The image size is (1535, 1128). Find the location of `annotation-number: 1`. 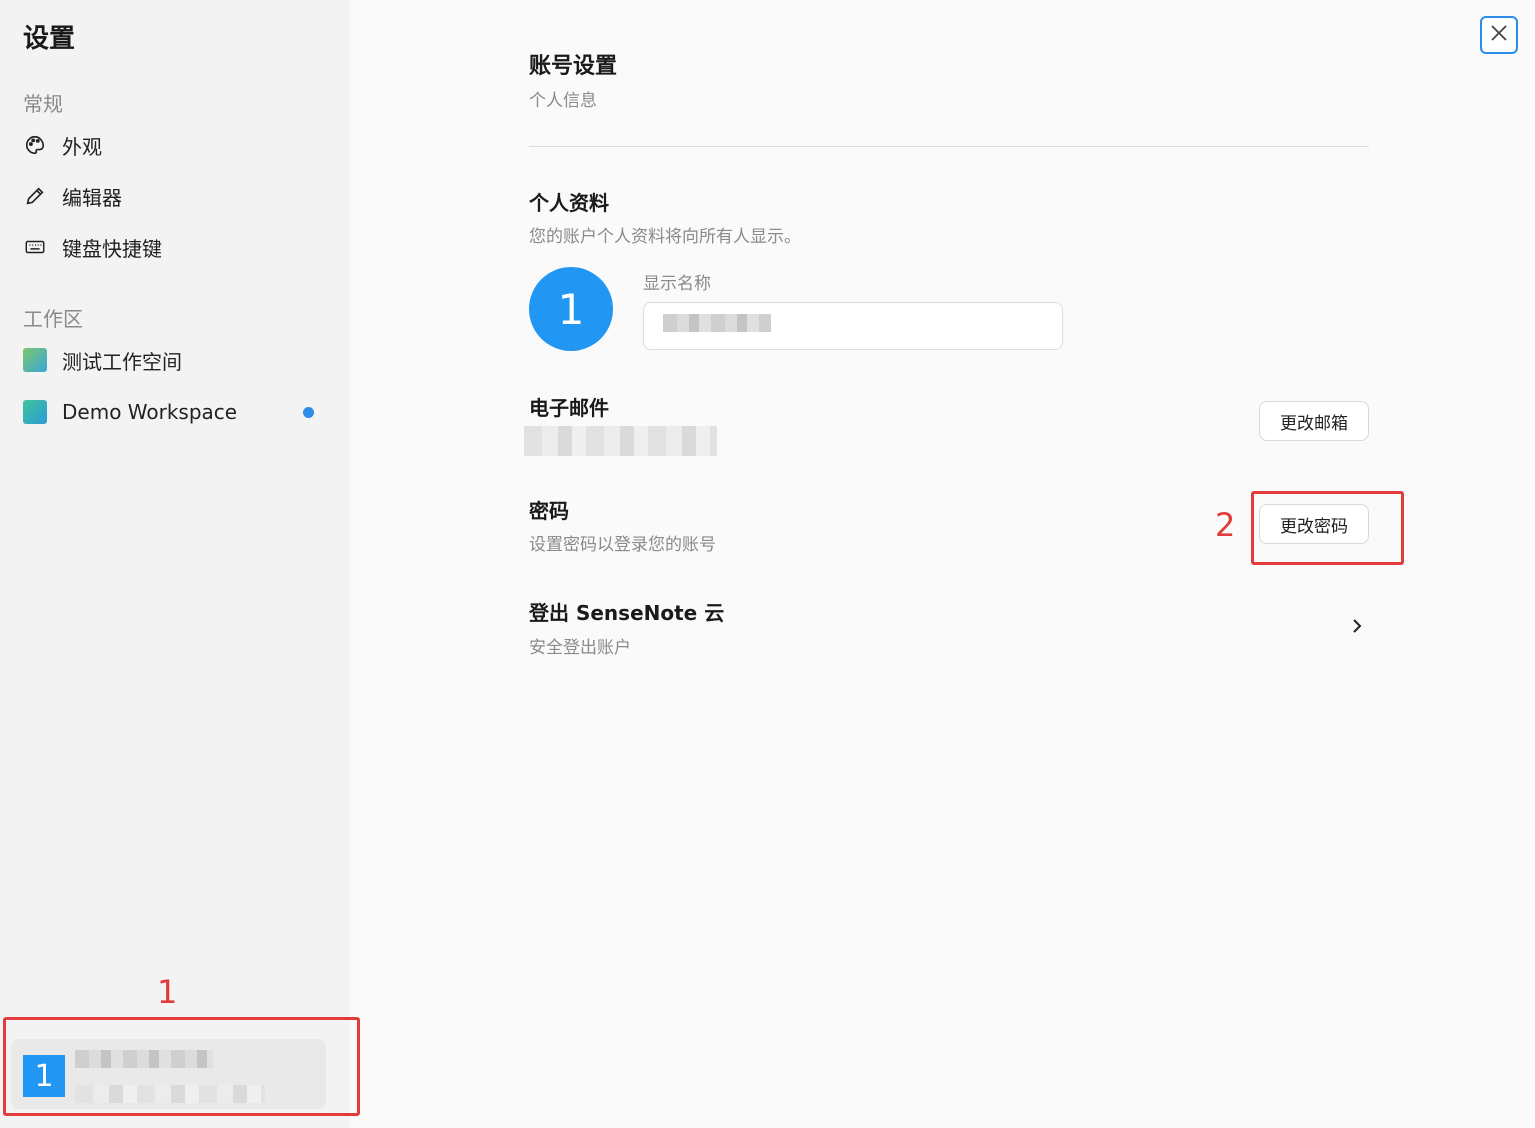

annotation-number: 1 is located at coordinates (167, 992).